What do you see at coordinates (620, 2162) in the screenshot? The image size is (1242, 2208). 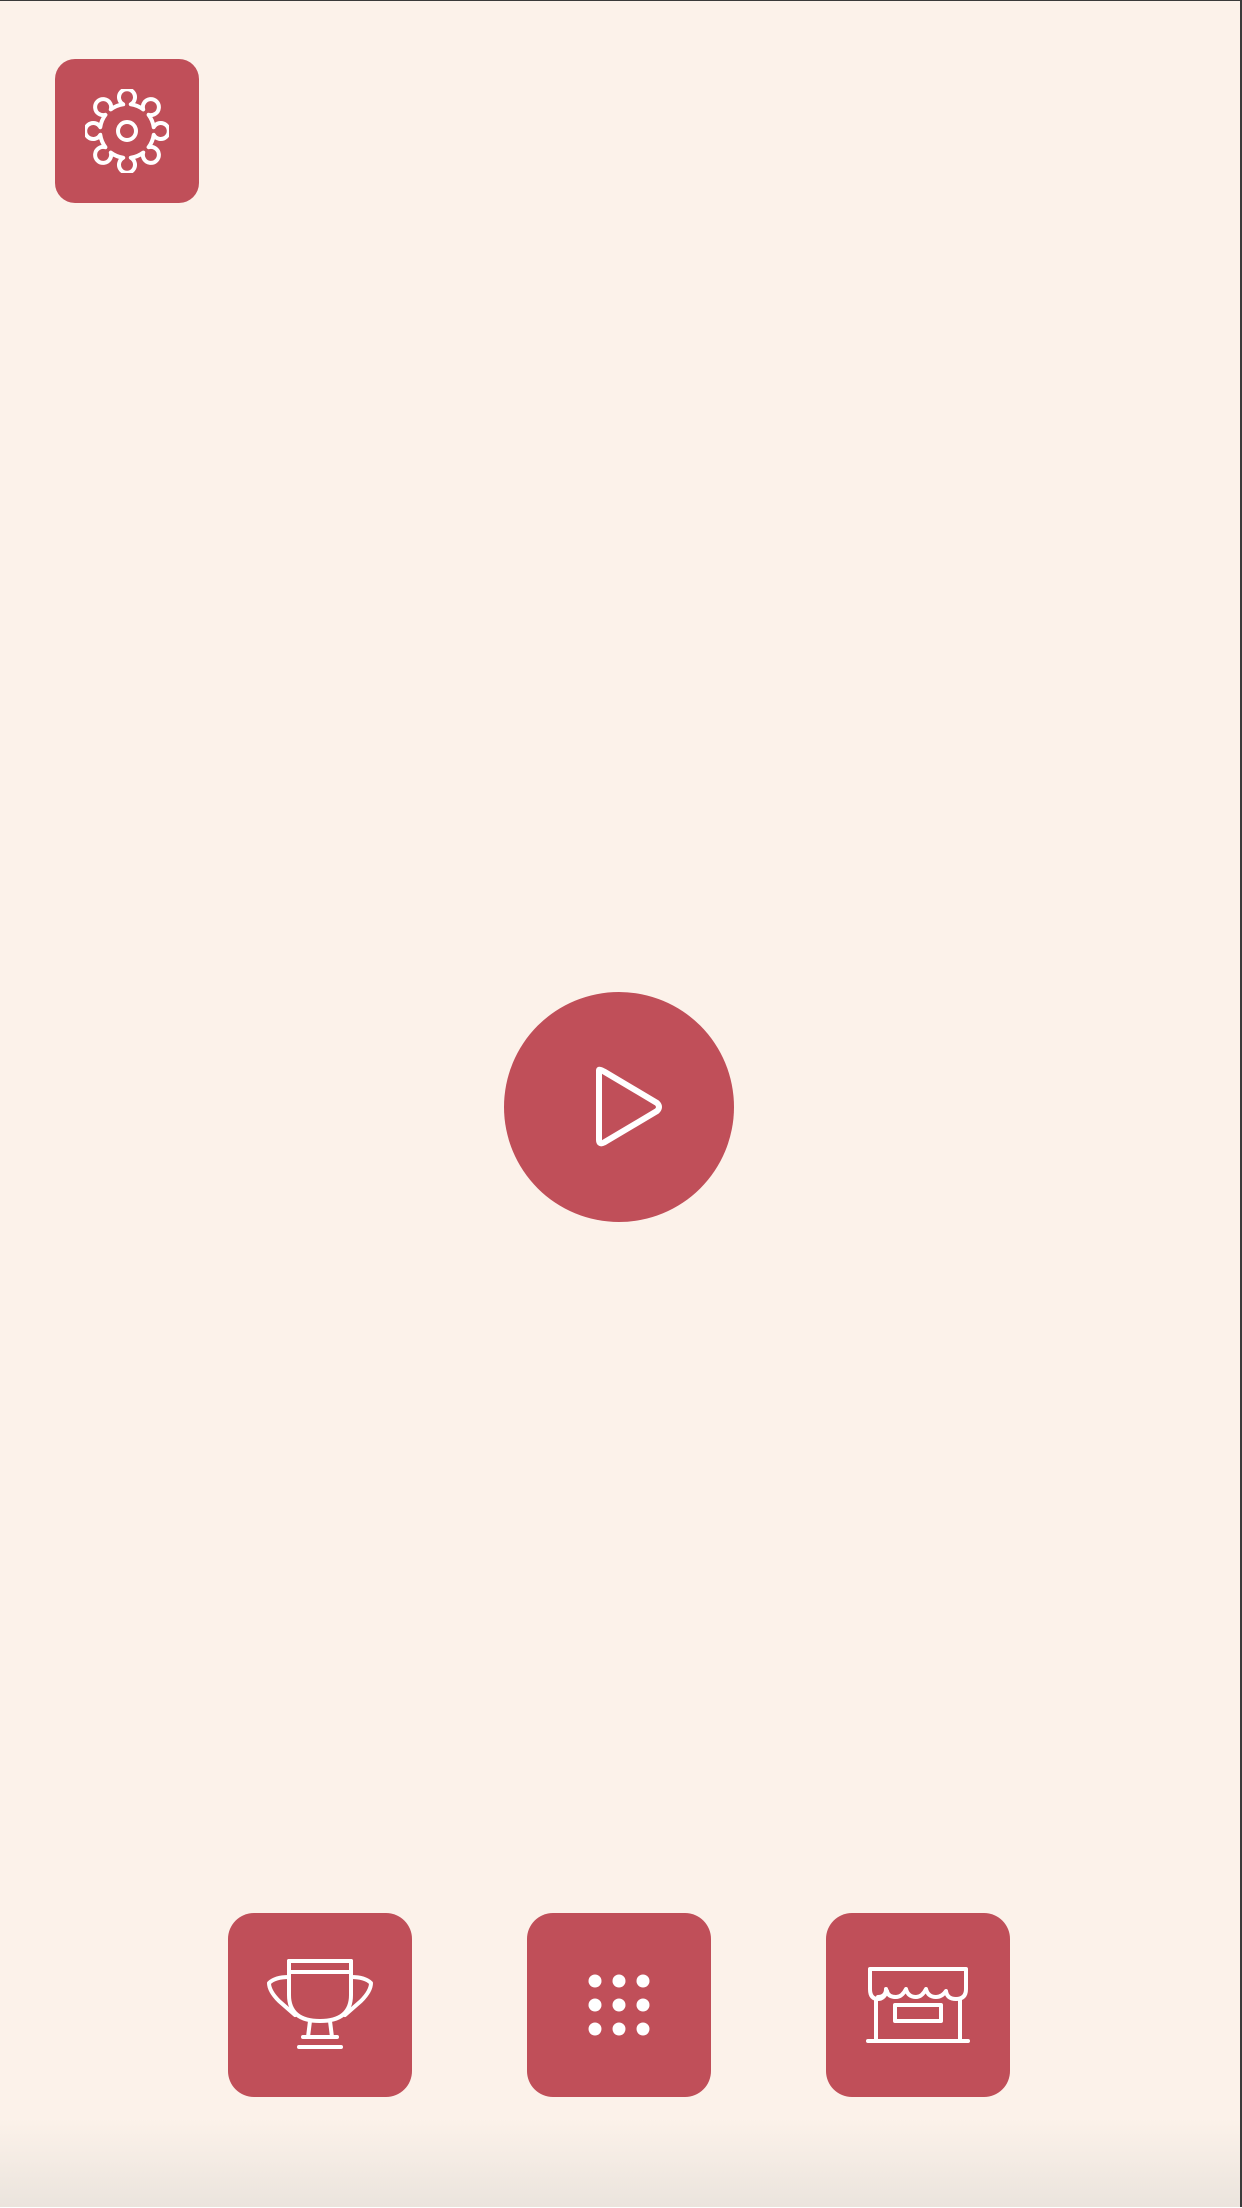 I see `bottom-shade` at bounding box center [620, 2162].